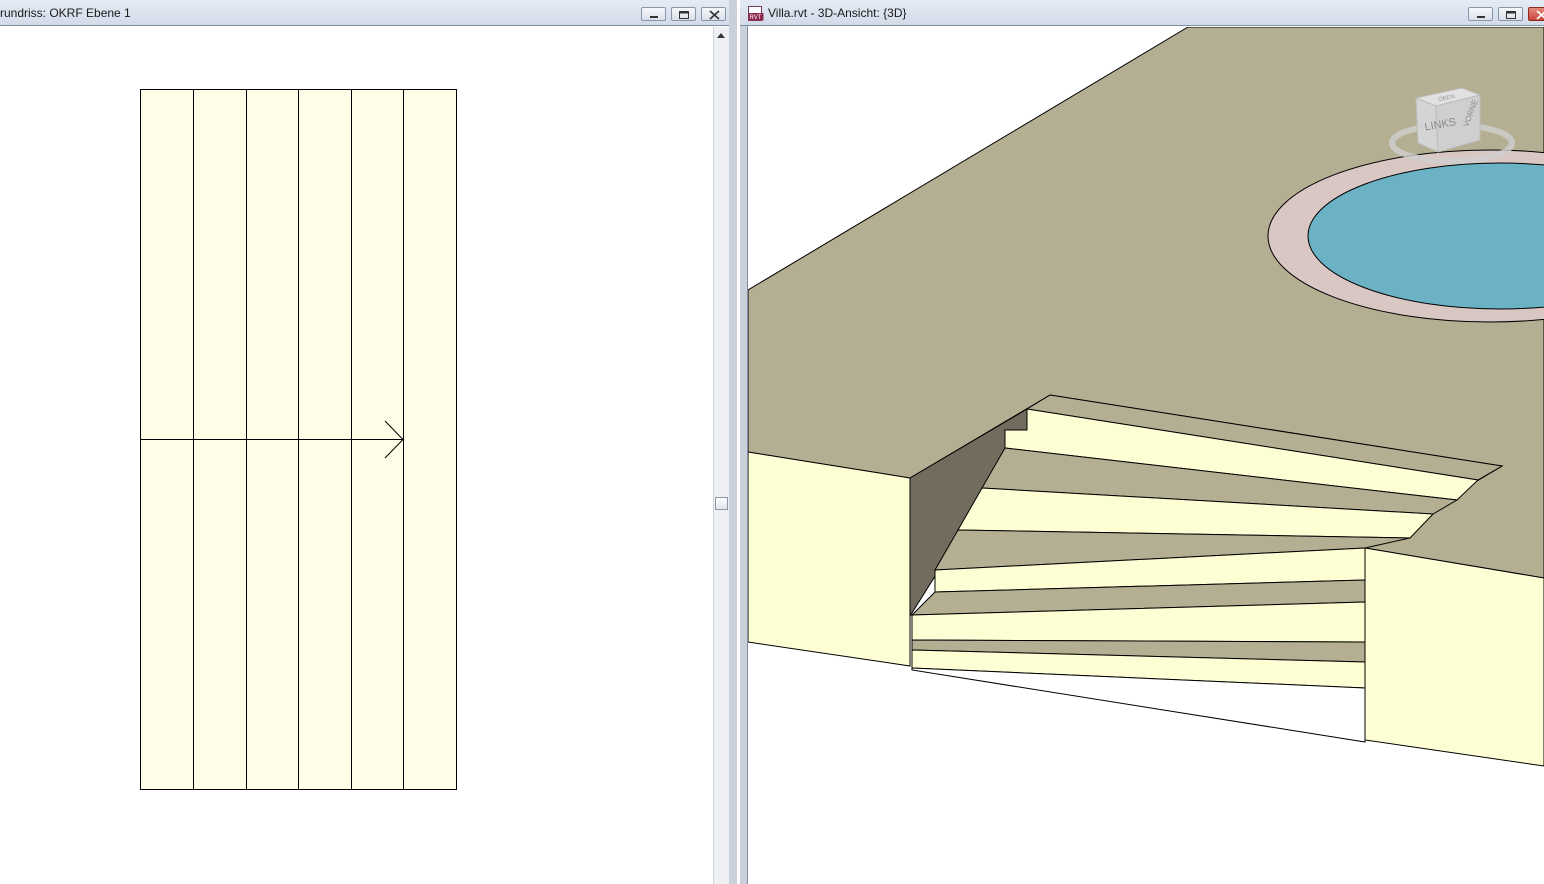 Image resolution: width=1544 pixels, height=884 pixels. I want to click on scroll-thumb, so click(721, 503).